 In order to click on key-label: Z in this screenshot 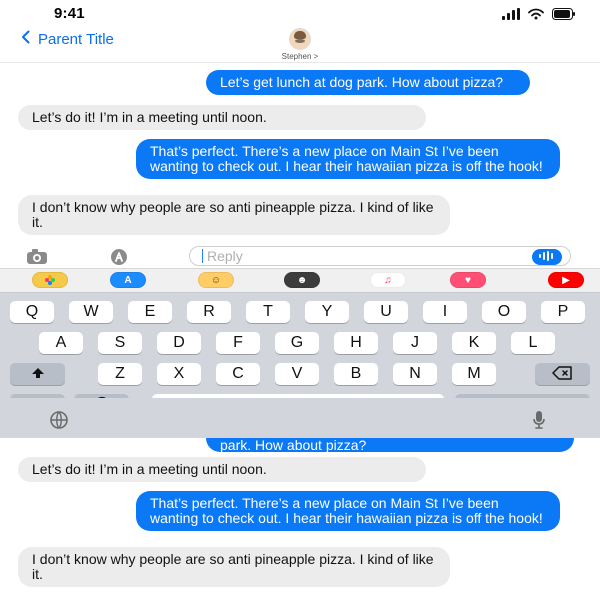, I will do `click(120, 373)`.